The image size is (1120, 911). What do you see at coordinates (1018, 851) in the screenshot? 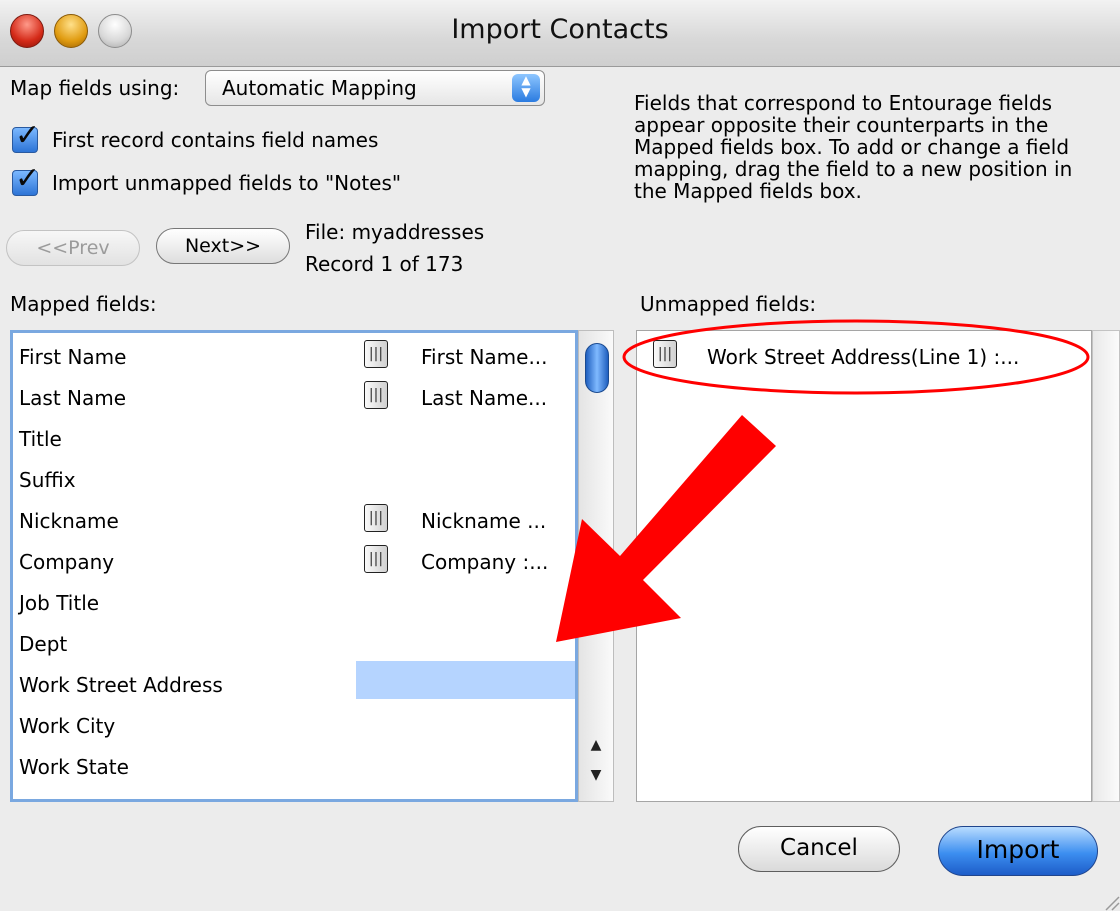
I see `import-button: Import` at bounding box center [1018, 851].